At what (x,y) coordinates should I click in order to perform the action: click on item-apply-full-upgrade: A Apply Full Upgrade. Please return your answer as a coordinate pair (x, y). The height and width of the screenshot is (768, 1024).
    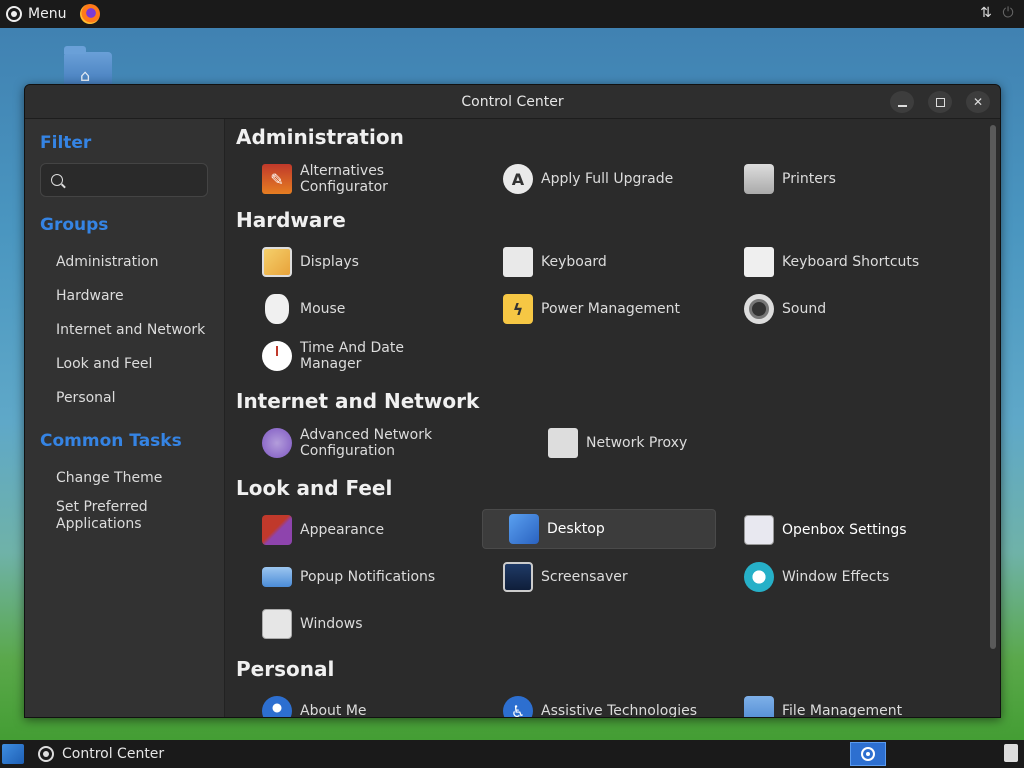
    Looking at the image, I should click on (592, 179).